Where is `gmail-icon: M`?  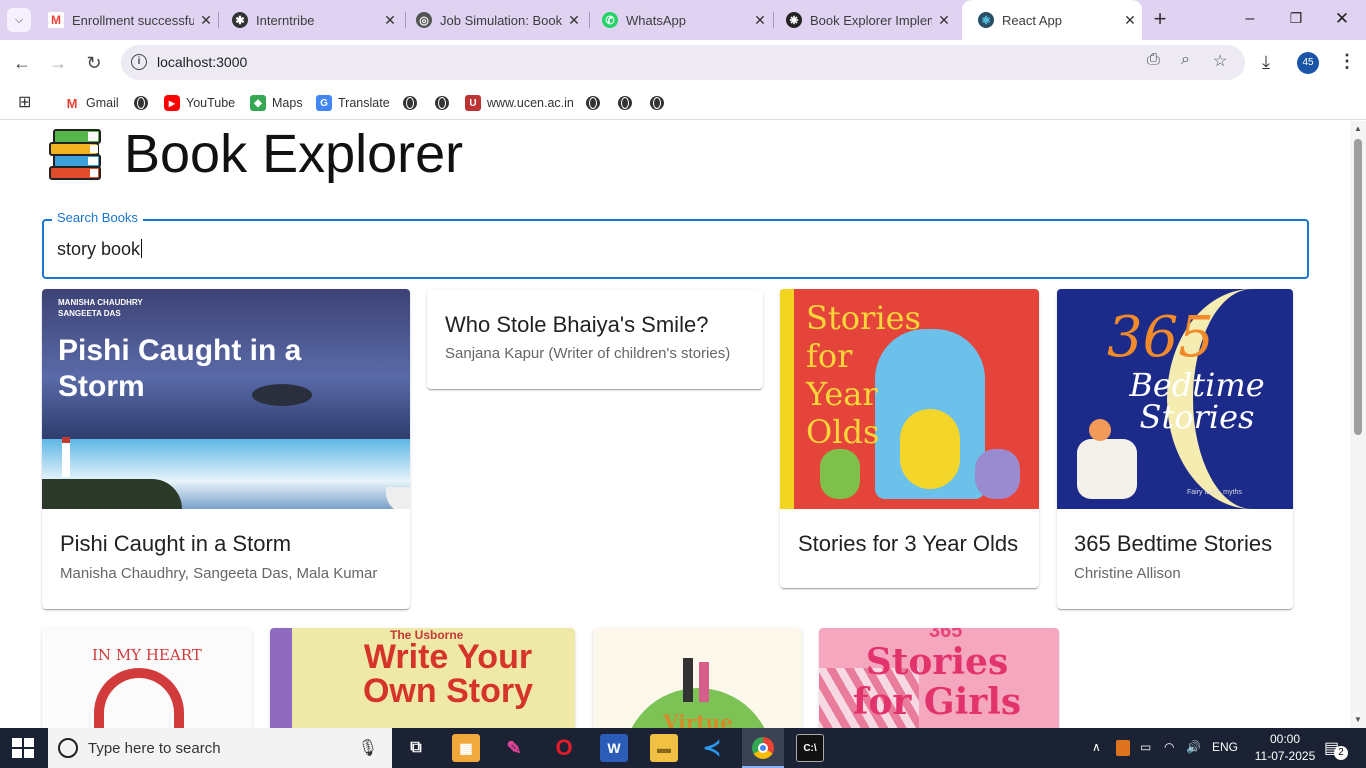 gmail-icon: M is located at coordinates (72, 103).